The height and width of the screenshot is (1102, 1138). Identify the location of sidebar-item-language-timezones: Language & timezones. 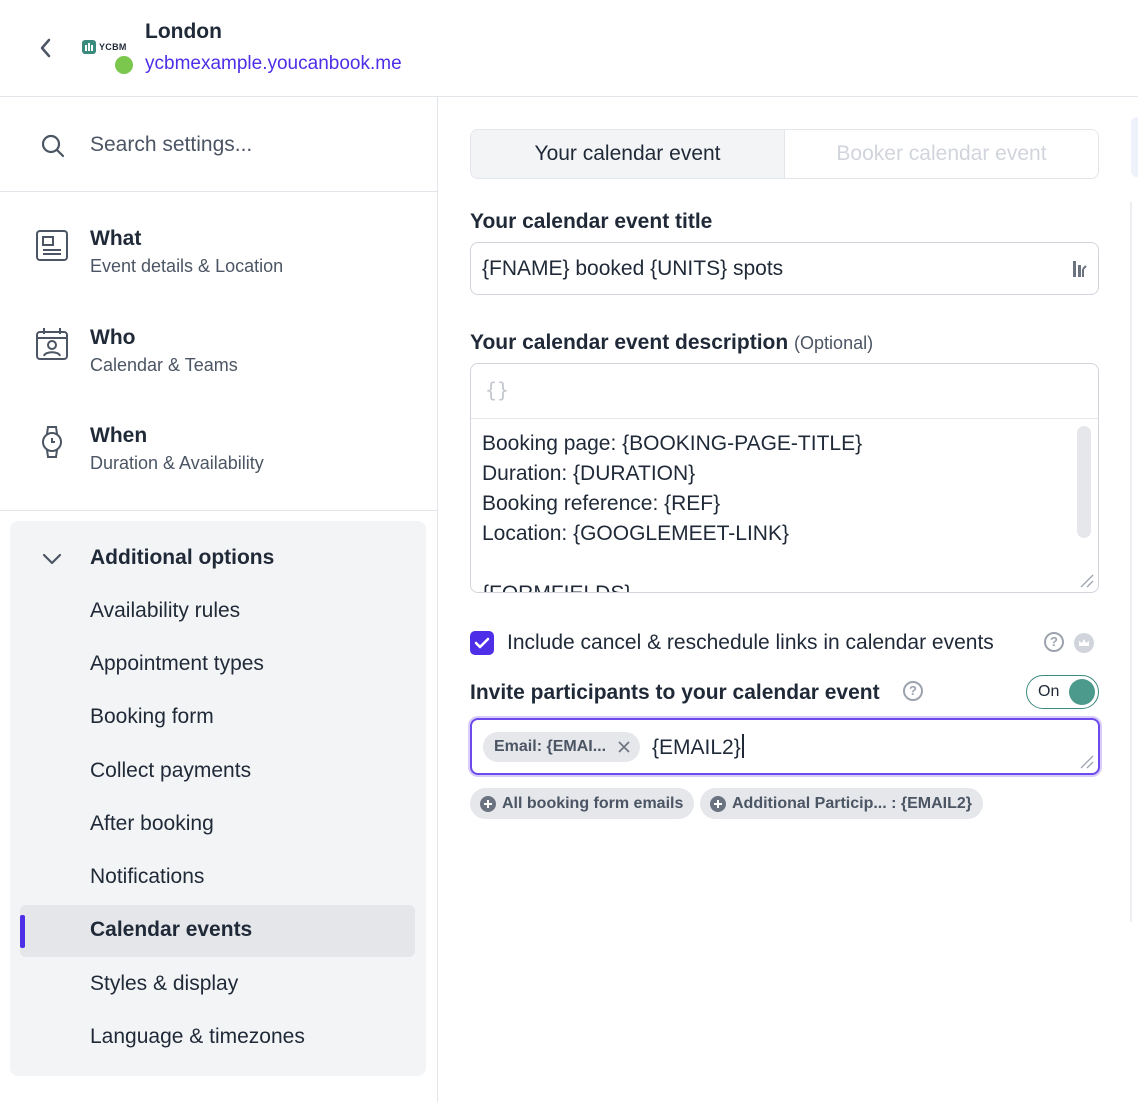
(217, 1038).